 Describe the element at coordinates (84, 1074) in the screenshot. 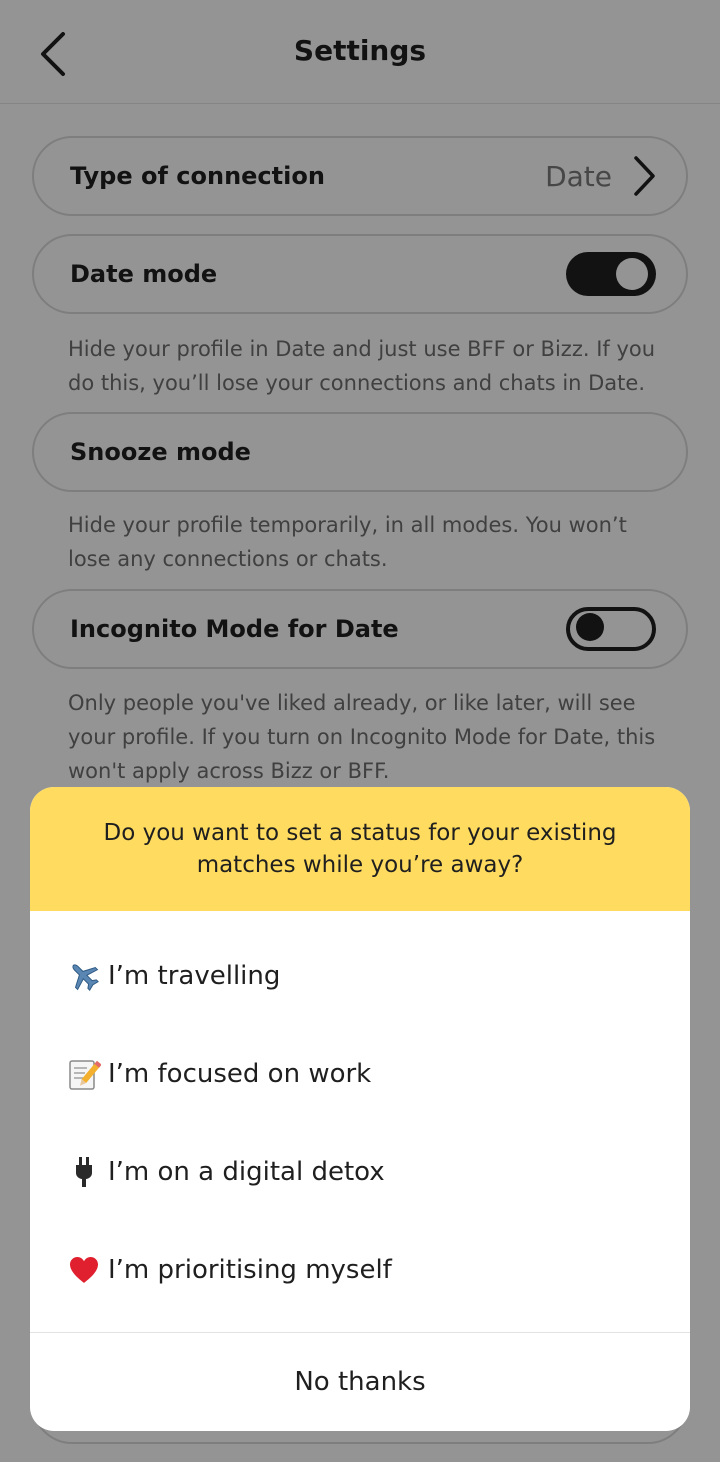

I see `memo-icon` at that location.